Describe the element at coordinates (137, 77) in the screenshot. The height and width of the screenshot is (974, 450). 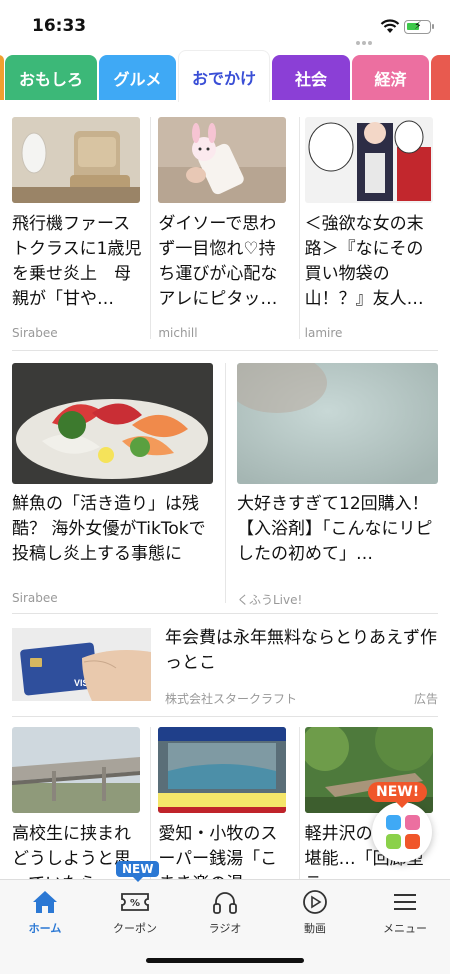
I see `tab-gourmet: グルメ` at that location.